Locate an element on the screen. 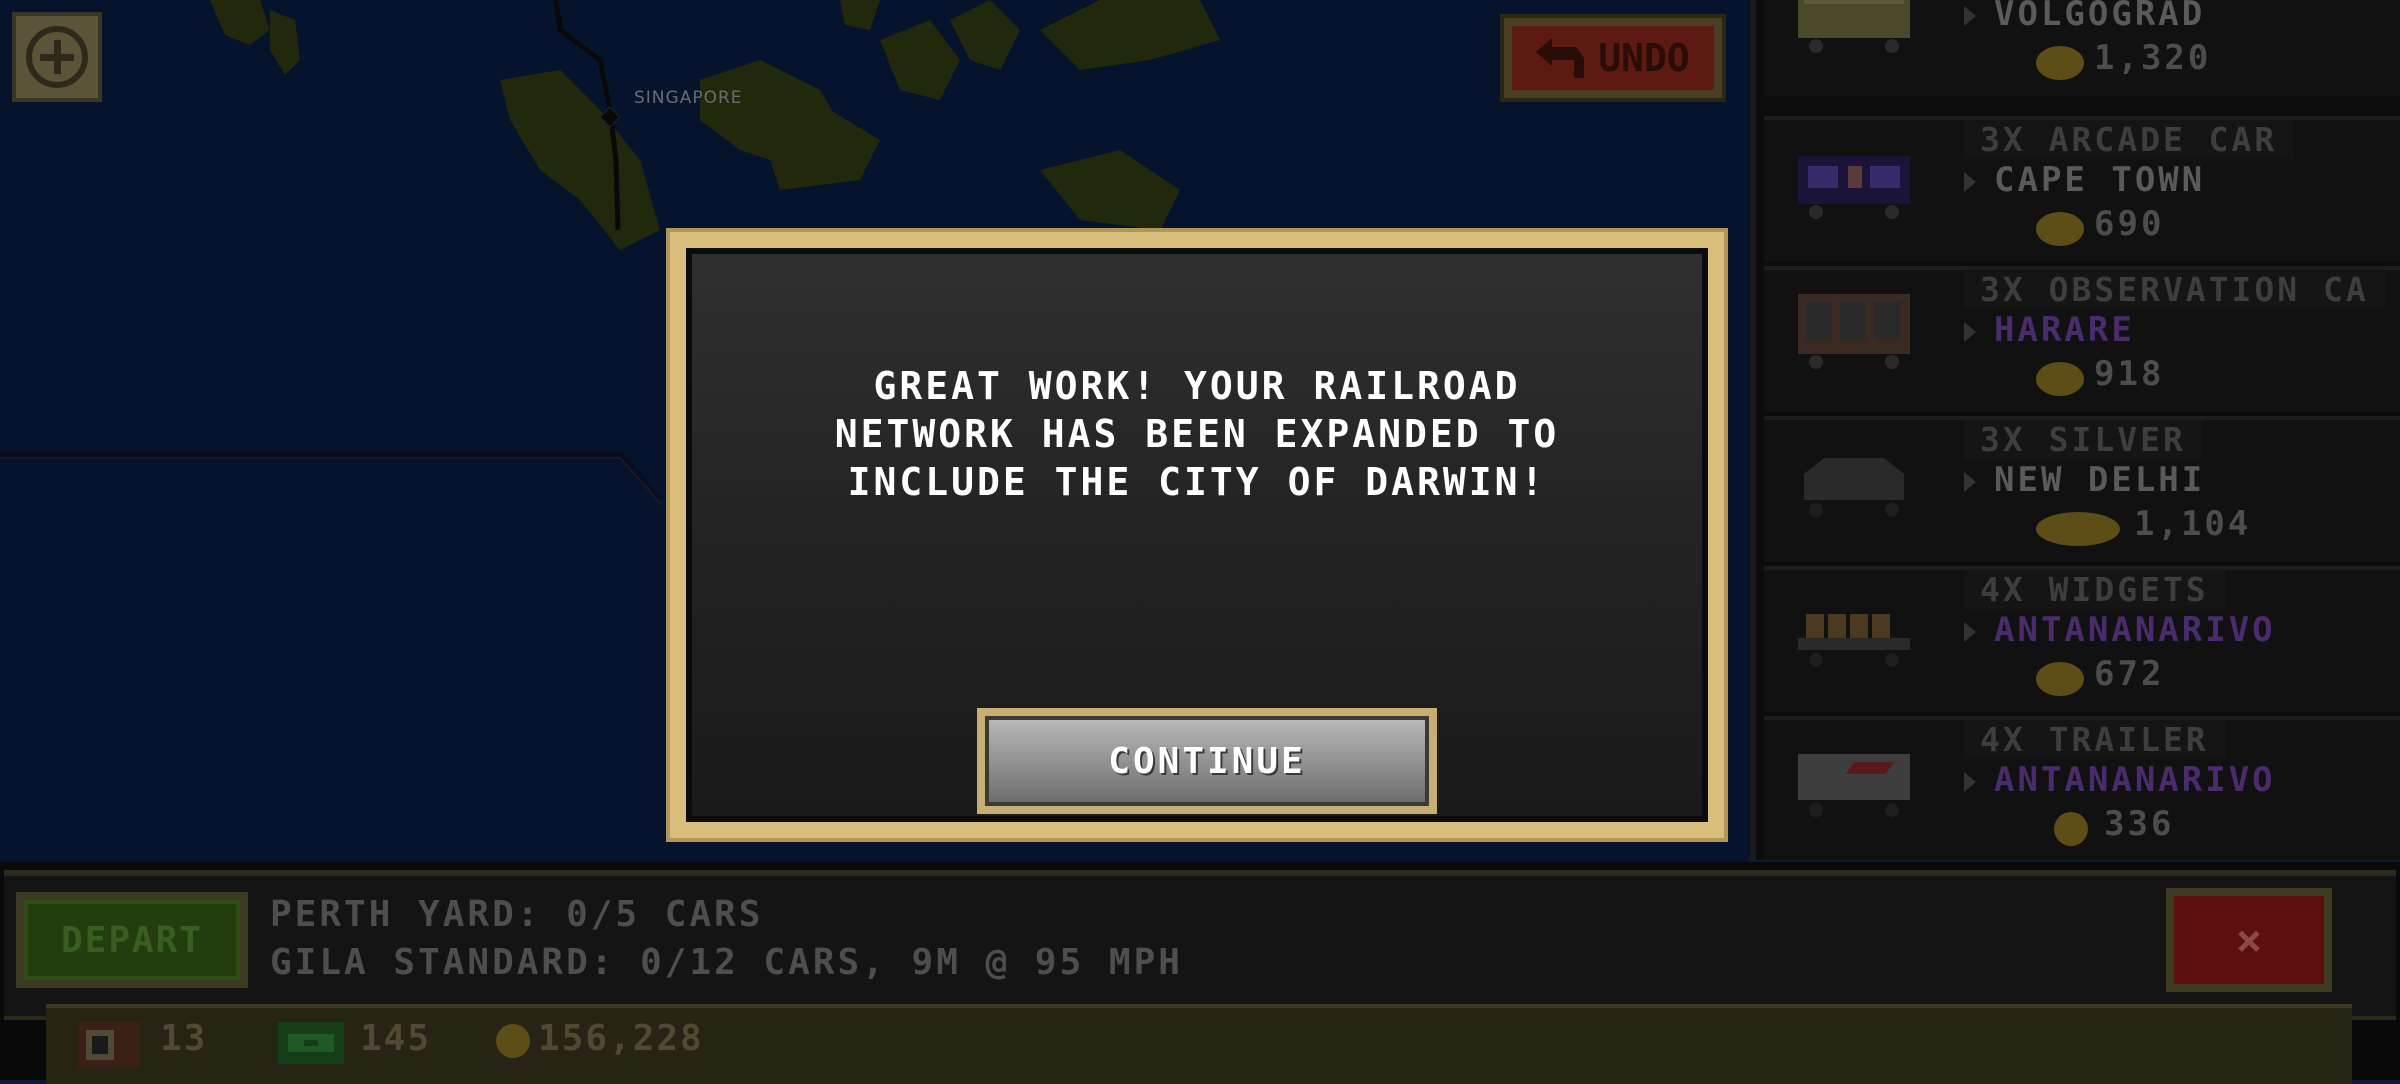  close-button: × is located at coordinates (2249, 940).